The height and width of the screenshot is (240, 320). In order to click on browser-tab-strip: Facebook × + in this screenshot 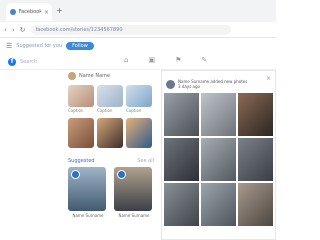, I will do `click(138, 11)`.